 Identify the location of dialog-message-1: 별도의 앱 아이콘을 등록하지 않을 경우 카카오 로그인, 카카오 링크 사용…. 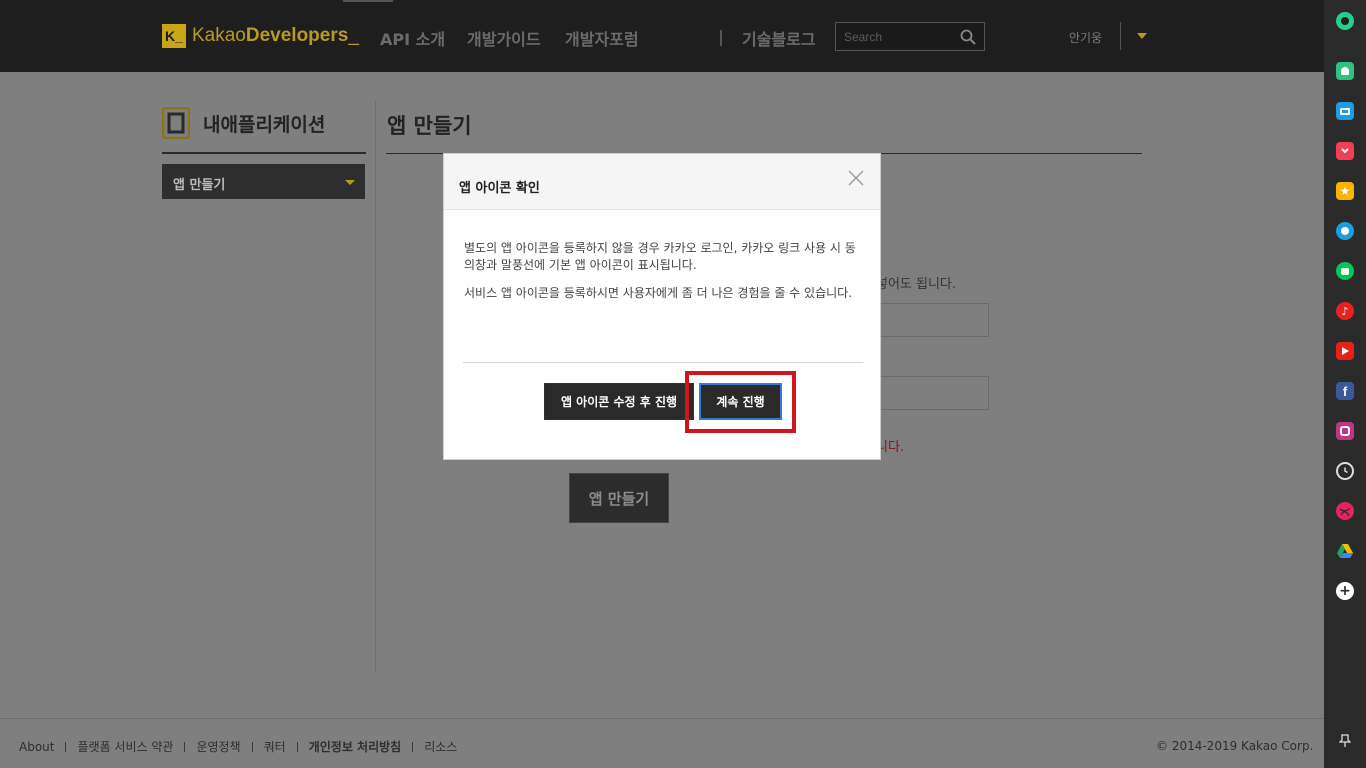
(660, 256).